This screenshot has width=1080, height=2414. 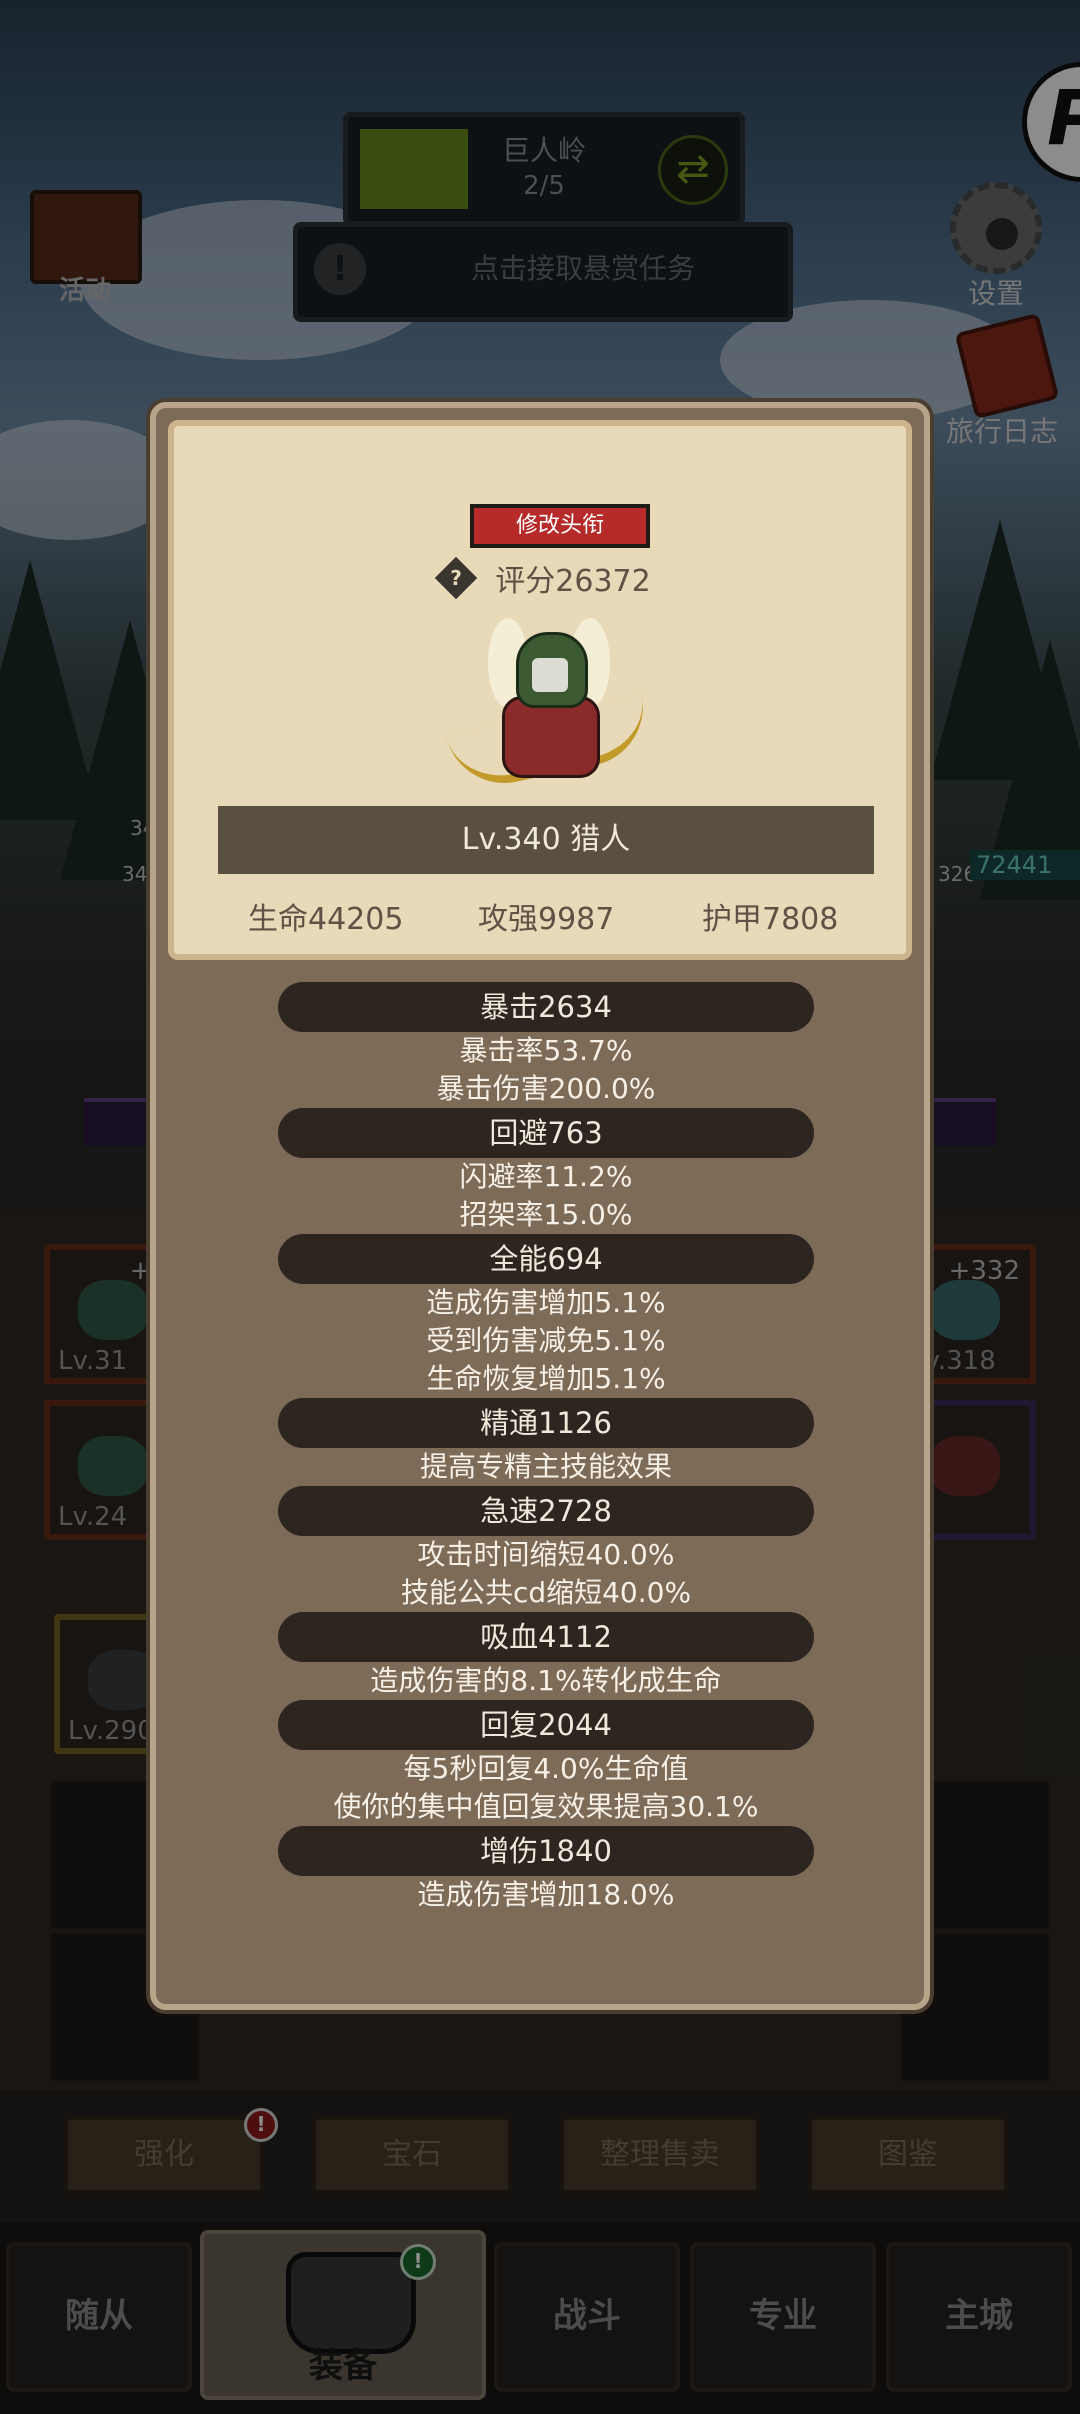 I want to click on stat-line: 暴击率53.7%, so click(x=546, y=1050).